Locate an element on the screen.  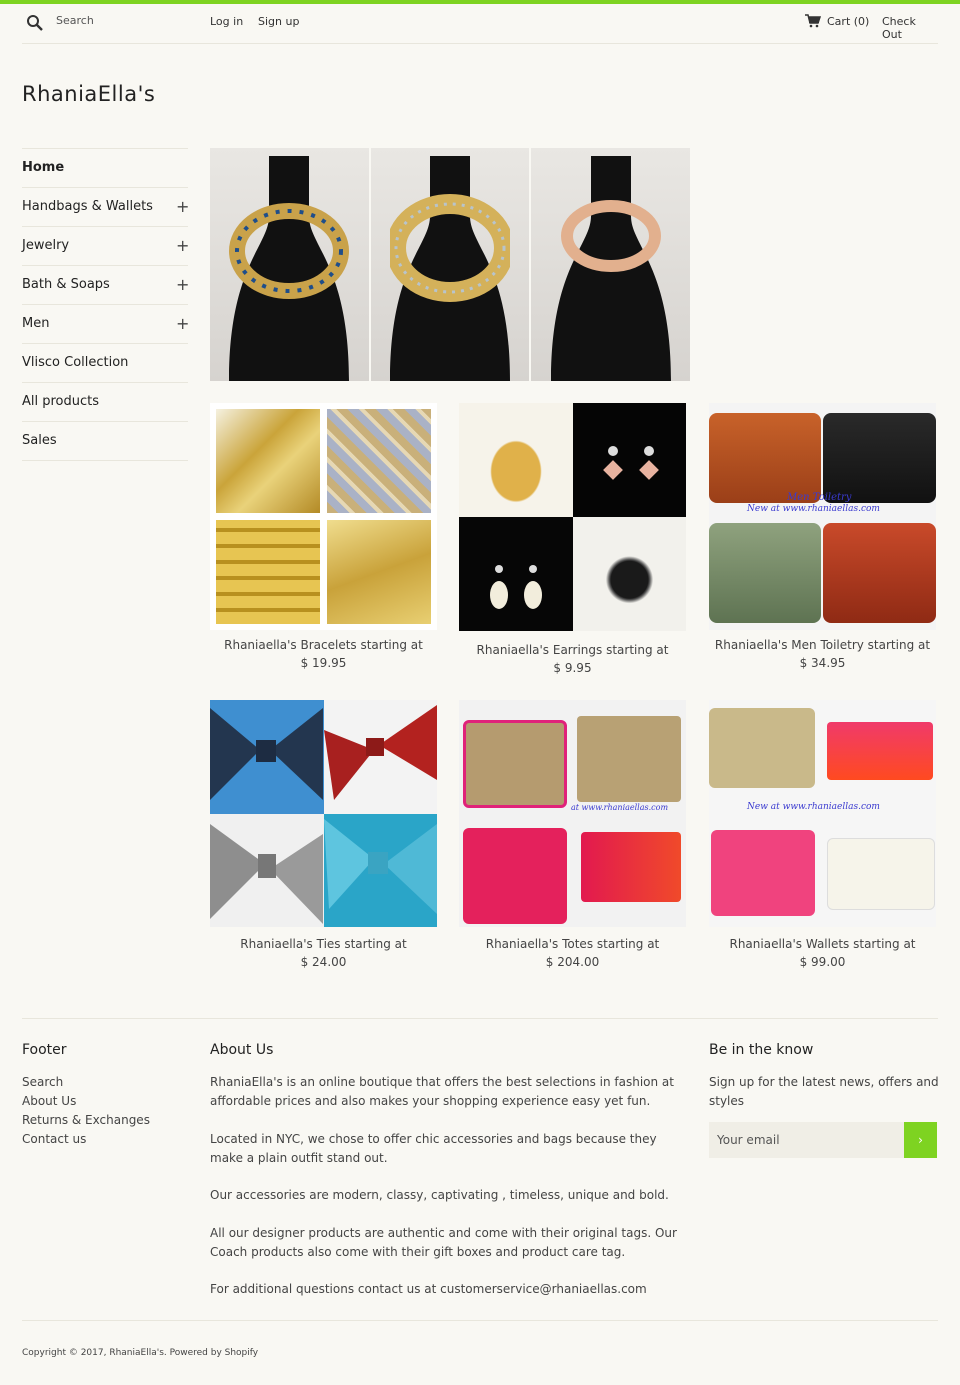
checkout-link: Check Out is located at coordinates (910, 28).